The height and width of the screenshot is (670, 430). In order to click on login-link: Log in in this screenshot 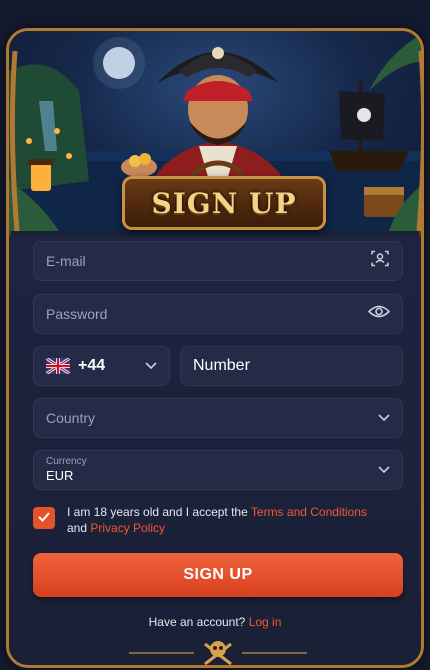, I will do `click(265, 622)`.